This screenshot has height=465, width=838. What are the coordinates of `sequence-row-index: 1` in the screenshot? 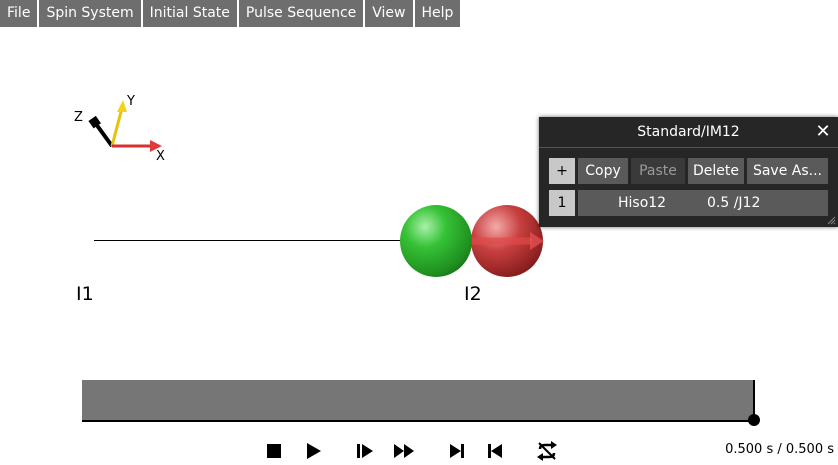 It's located at (562, 203).